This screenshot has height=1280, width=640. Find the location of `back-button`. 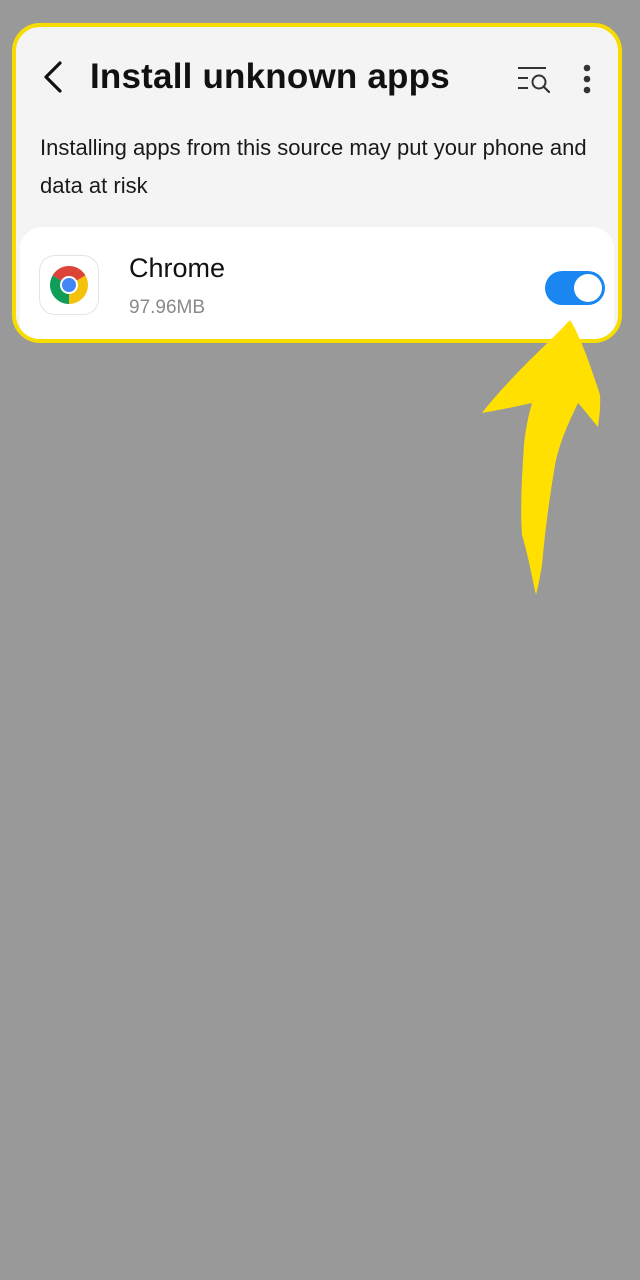

back-button is located at coordinates (54, 77).